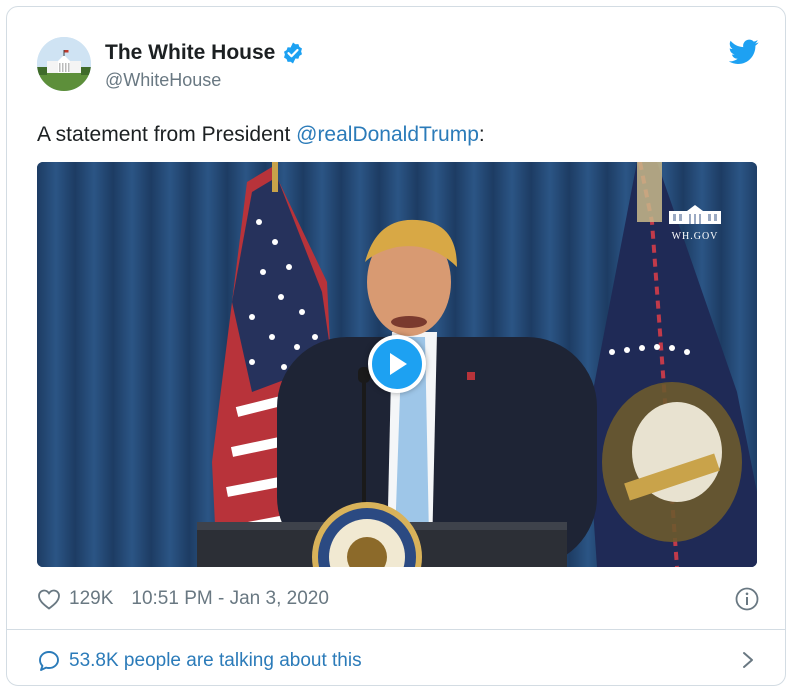 The image size is (794, 694). What do you see at coordinates (747, 599) in the screenshot?
I see `info-icon` at bounding box center [747, 599].